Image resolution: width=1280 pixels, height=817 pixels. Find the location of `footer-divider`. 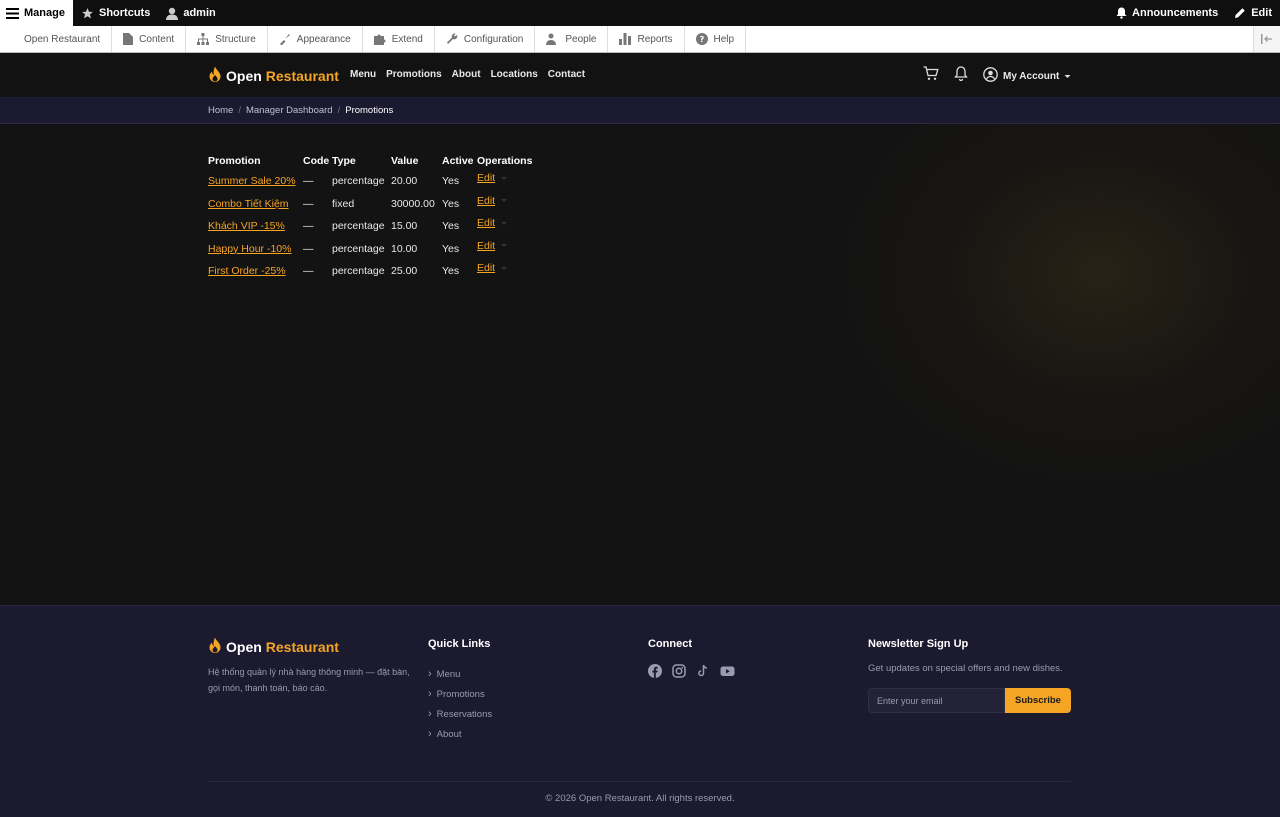

footer-divider is located at coordinates (639, 781).